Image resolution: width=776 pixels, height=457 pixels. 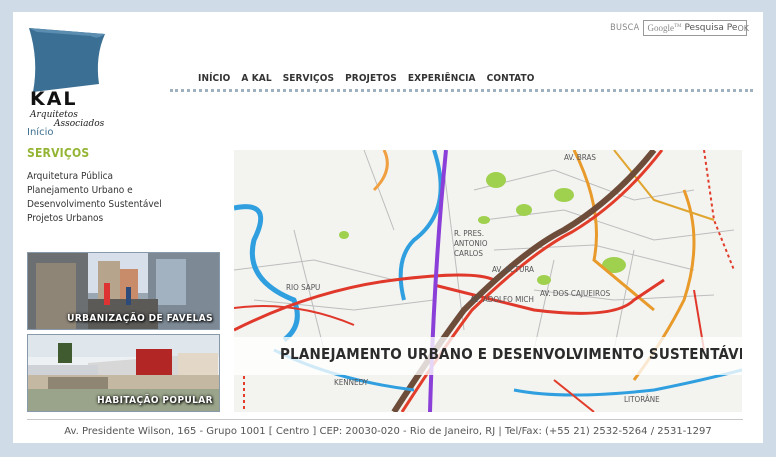 I want to click on map-label-rio: RIO SAPU, so click(x=303, y=287).